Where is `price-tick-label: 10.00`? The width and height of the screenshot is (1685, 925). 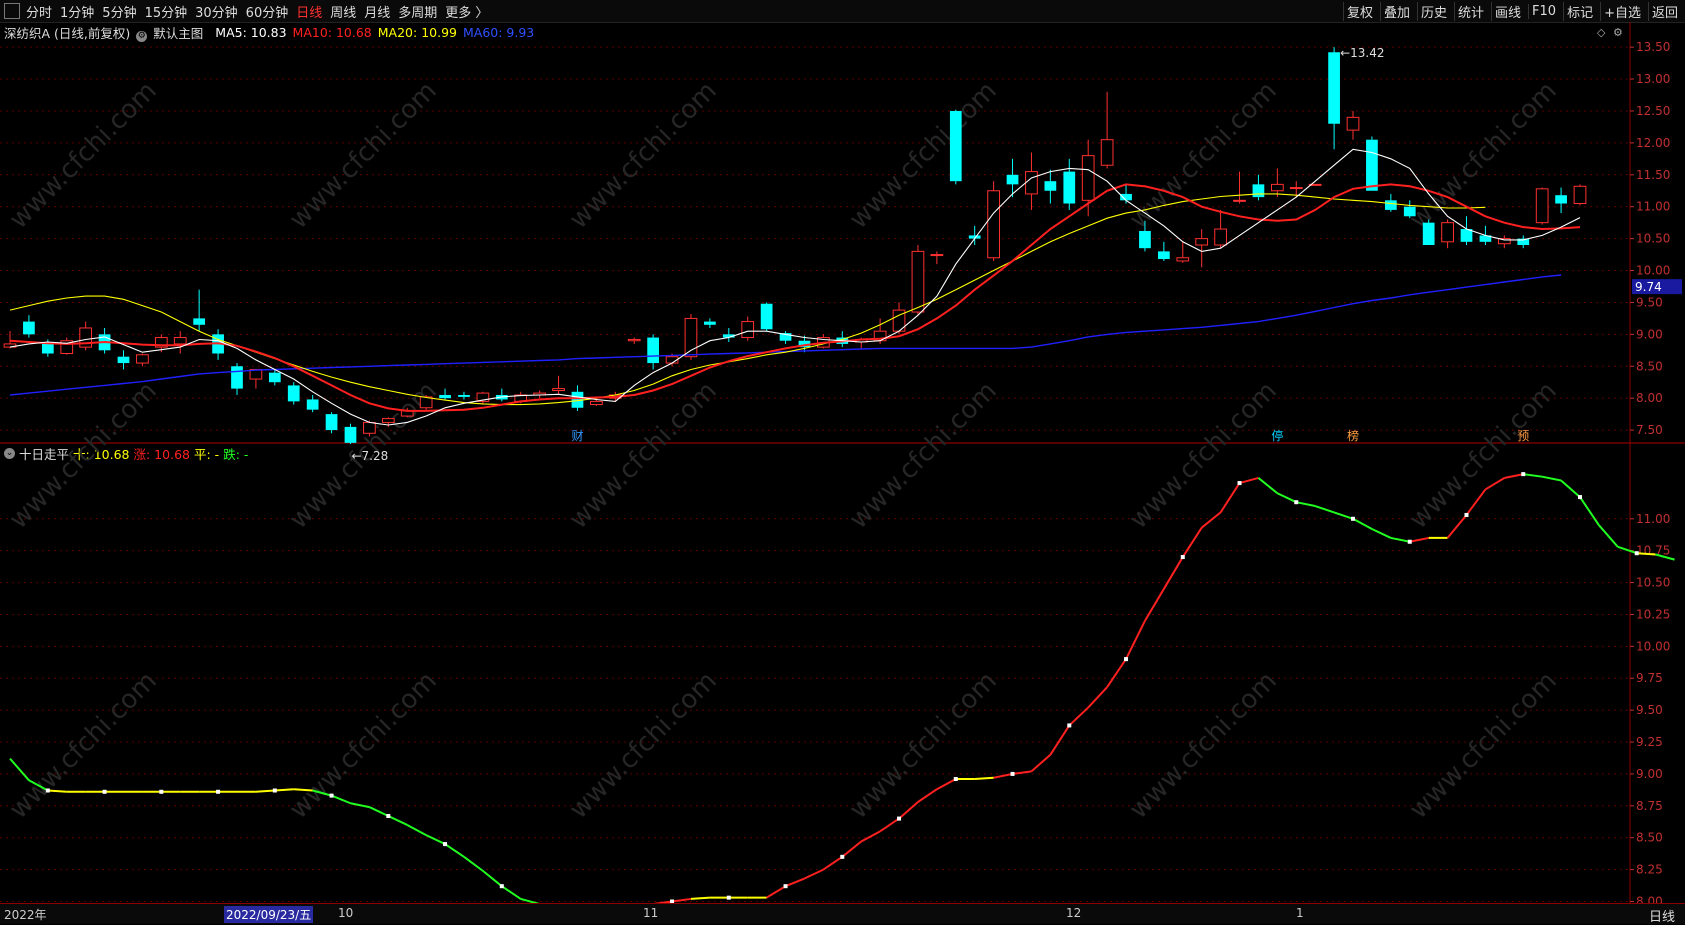
price-tick-label: 10.00 is located at coordinates (1653, 271).